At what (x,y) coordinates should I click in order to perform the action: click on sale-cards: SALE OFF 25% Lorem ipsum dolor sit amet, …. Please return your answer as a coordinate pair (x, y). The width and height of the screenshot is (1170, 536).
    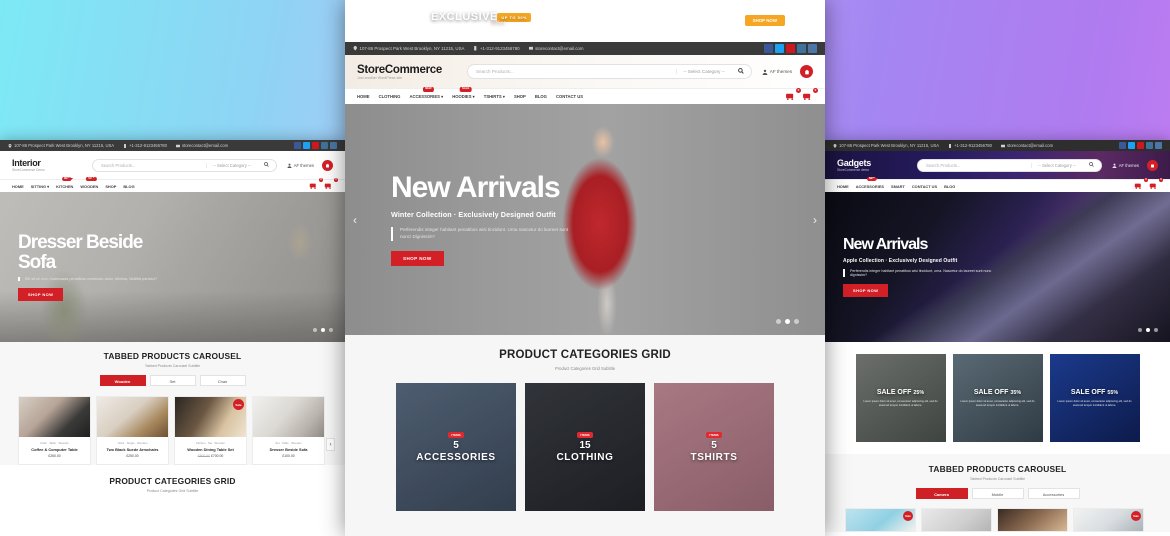
    Looking at the image, I should click on (997, 398).